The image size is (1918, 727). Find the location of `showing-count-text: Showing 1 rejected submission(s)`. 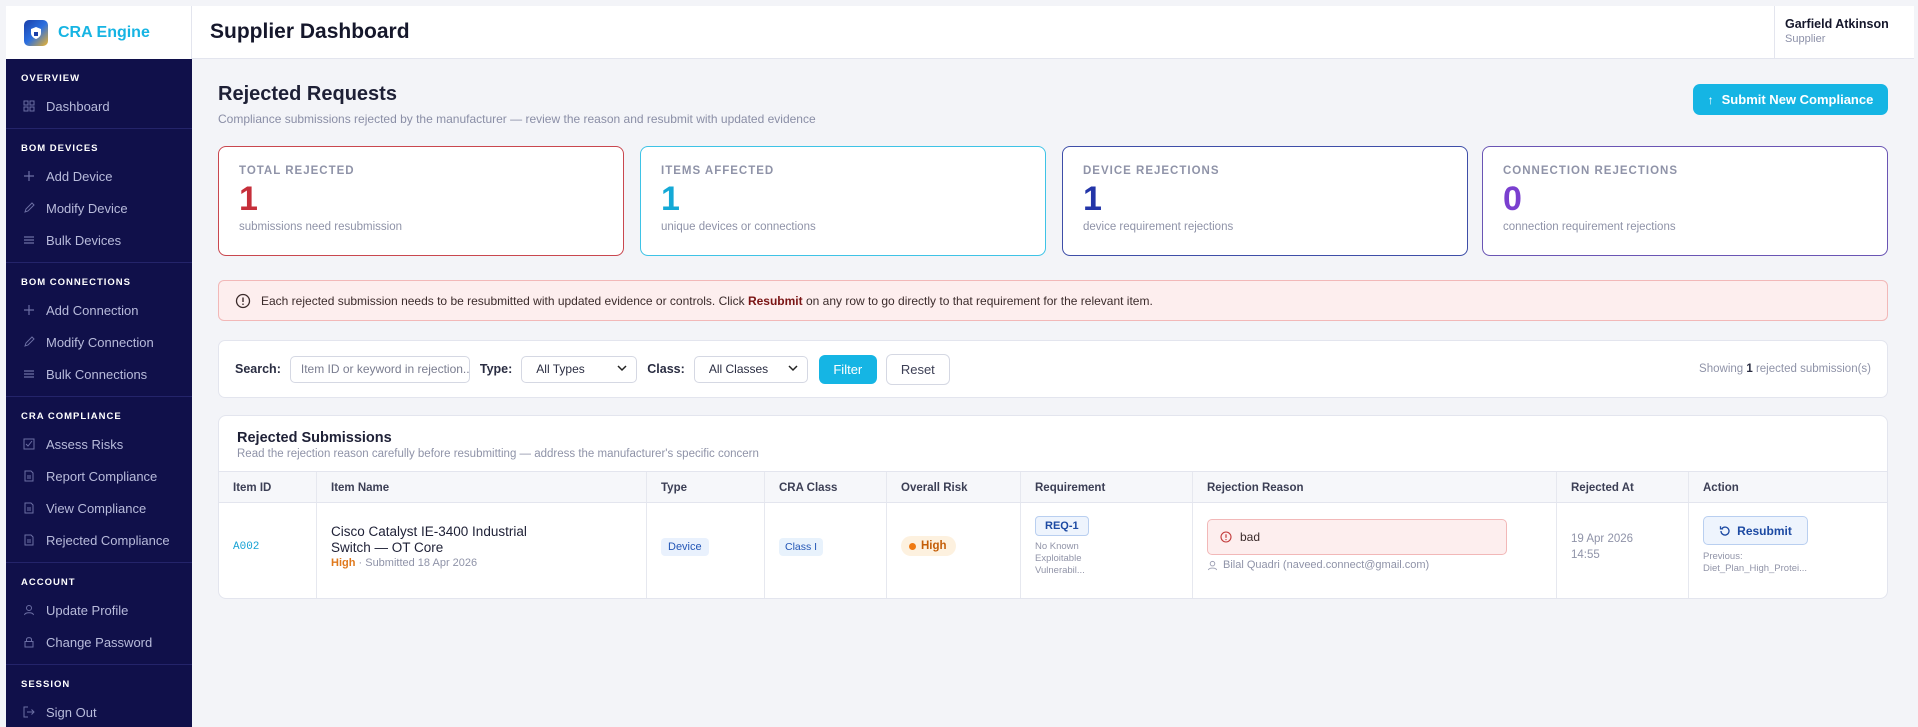

showing-count-text: Showing 1 rejected submission(s) is located at coordinates (1785, 369).